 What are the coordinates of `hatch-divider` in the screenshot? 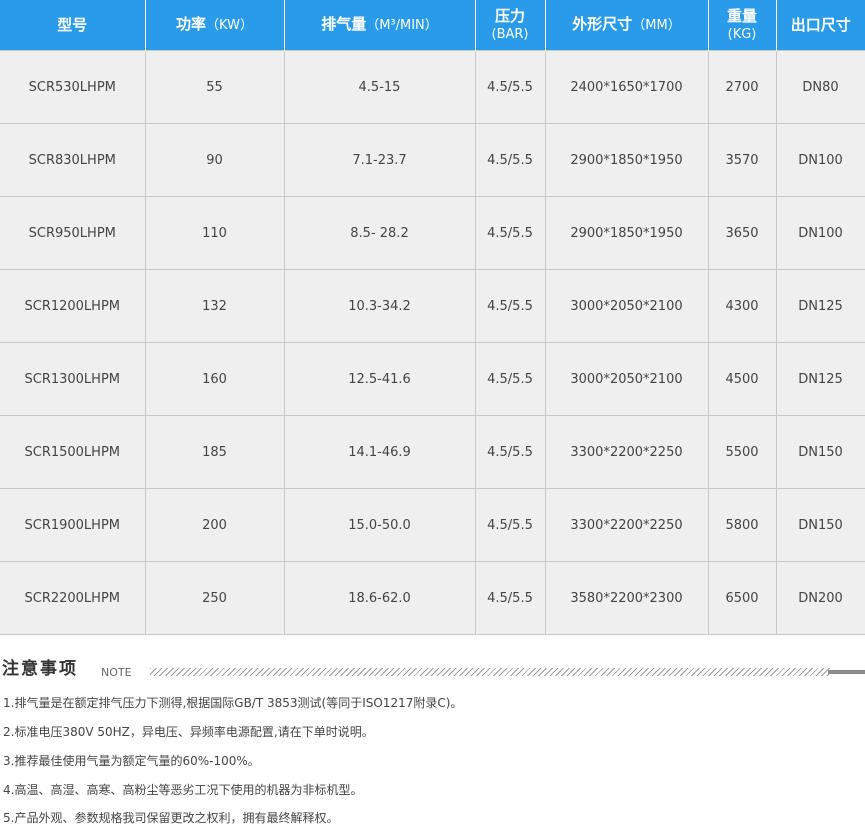 It's located at (490, 672).